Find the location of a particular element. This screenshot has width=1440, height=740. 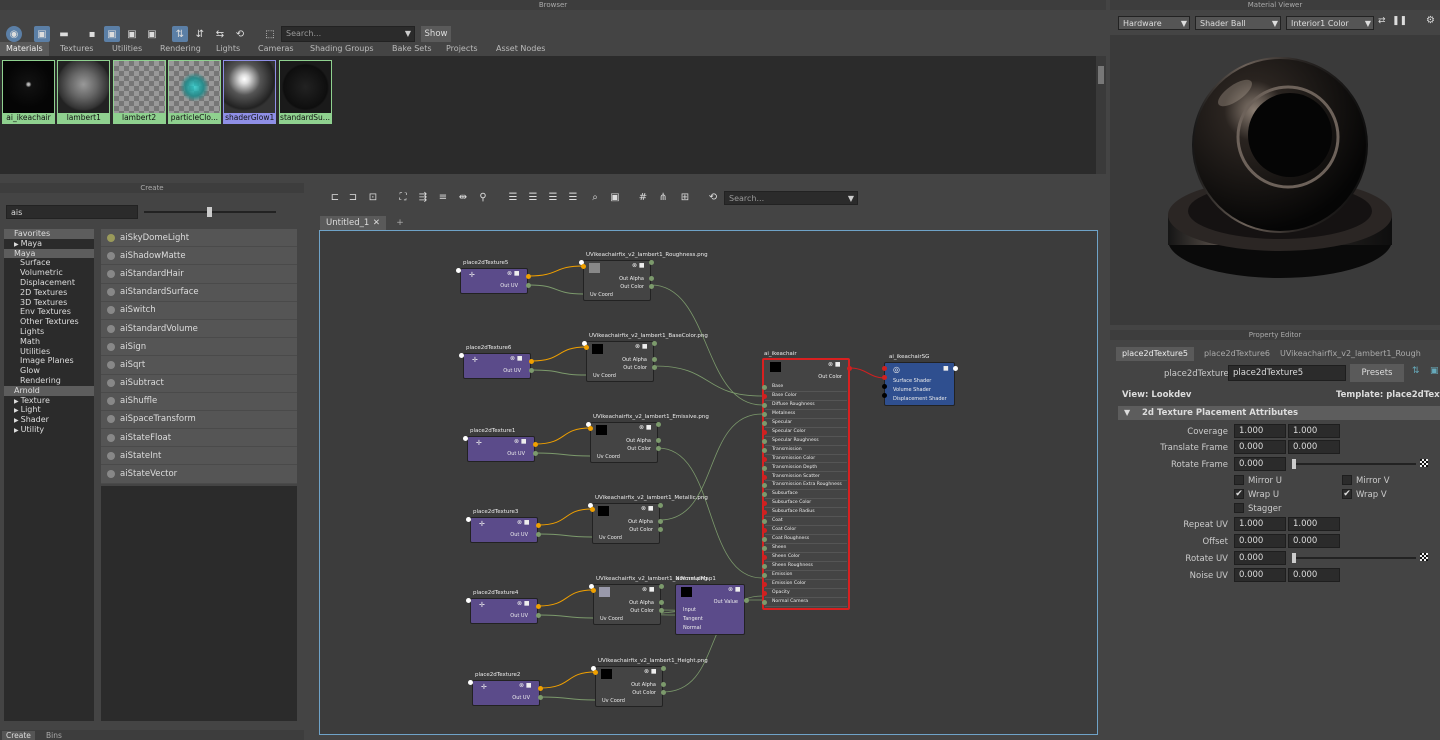

material-preview is located at coordinates (1275, 180).